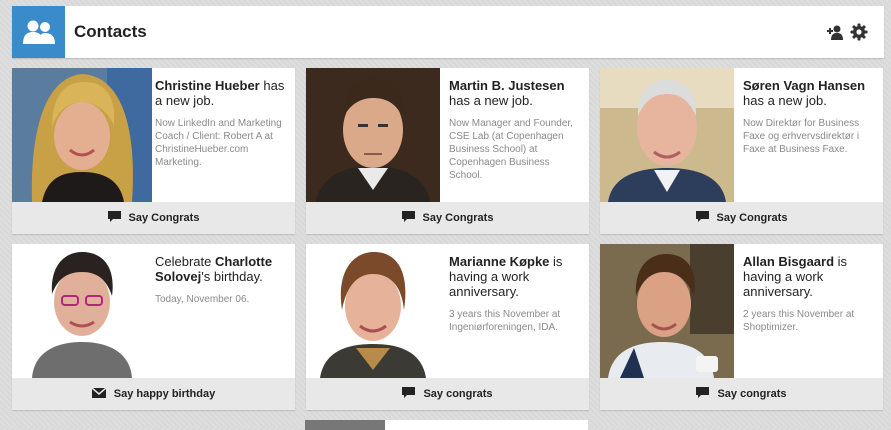 The height and width of the screenshot is (430, 891). I want to click on card-detail: 2 years this November at Shoptimizer., so click(799, 321).